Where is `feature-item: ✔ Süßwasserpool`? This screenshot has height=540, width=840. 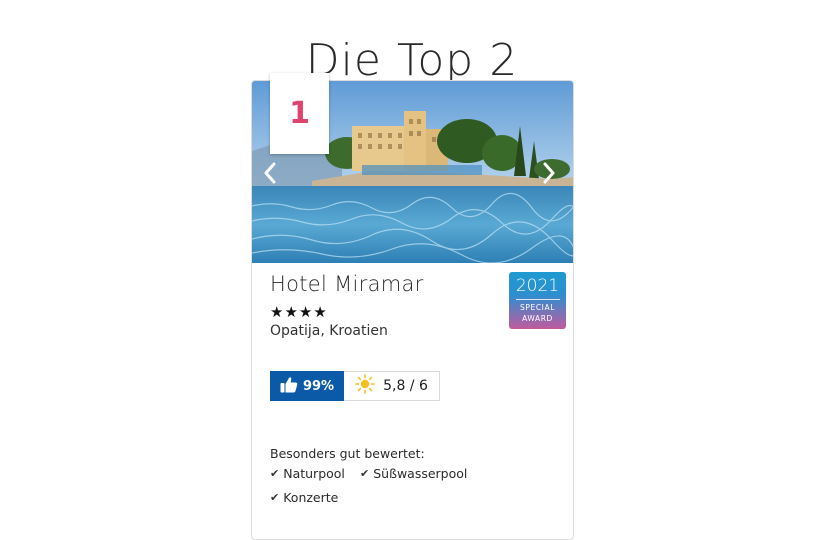
feature-item: ✔ Süßwasserpool is located at coordinates (413, 473).